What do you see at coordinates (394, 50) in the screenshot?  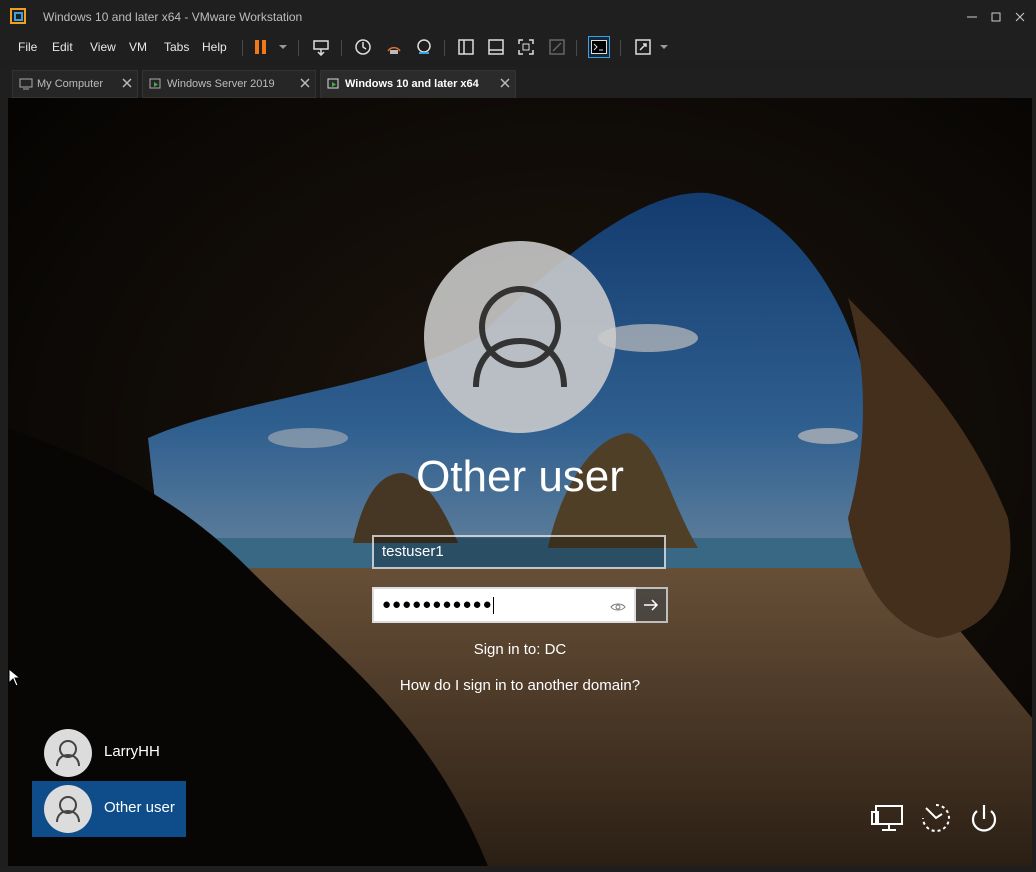 I see `revert-icon` at bounding box center [394, 50].